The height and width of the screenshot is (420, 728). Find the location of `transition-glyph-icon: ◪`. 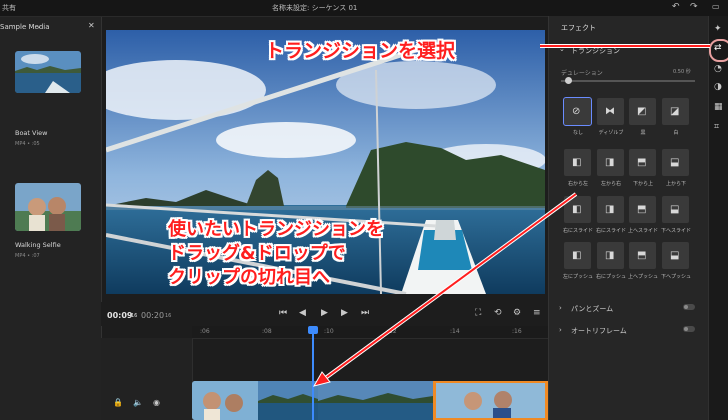

transition-glyph-icon: ◪ is located at coordinates (675, 111).